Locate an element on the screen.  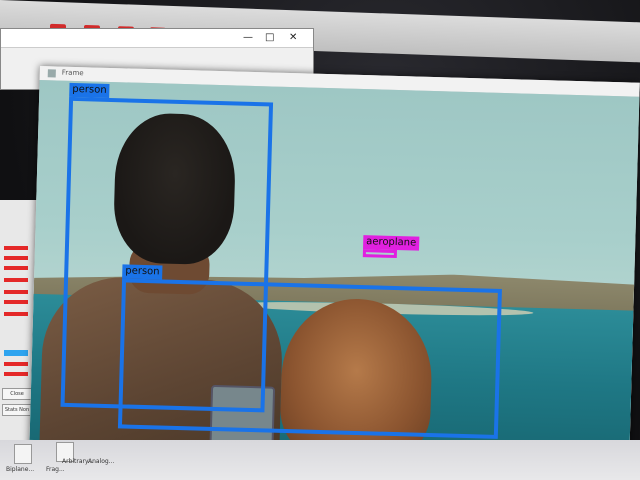
window-title: Frame is located at coordinates (72, 73).